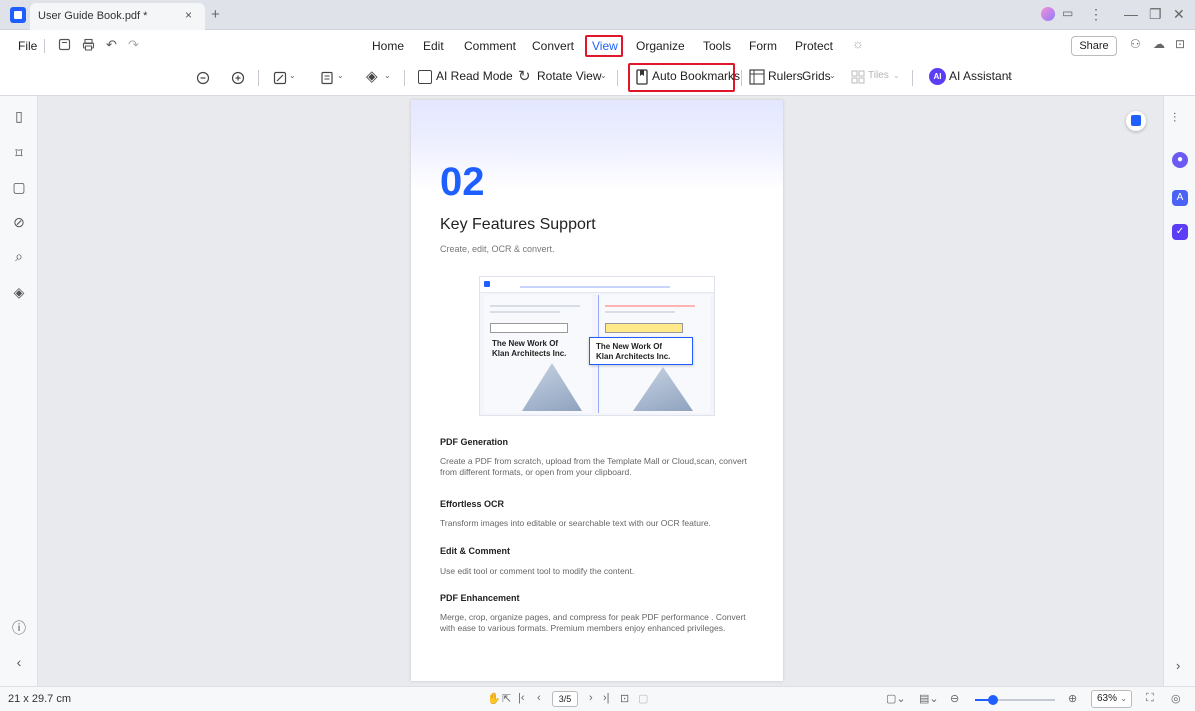 This screenshot has height=711, width=1195. What do you see at coordinates (327, 78) in the screenshot?
I see `page-display-icon` at bounding box center [327, 78].